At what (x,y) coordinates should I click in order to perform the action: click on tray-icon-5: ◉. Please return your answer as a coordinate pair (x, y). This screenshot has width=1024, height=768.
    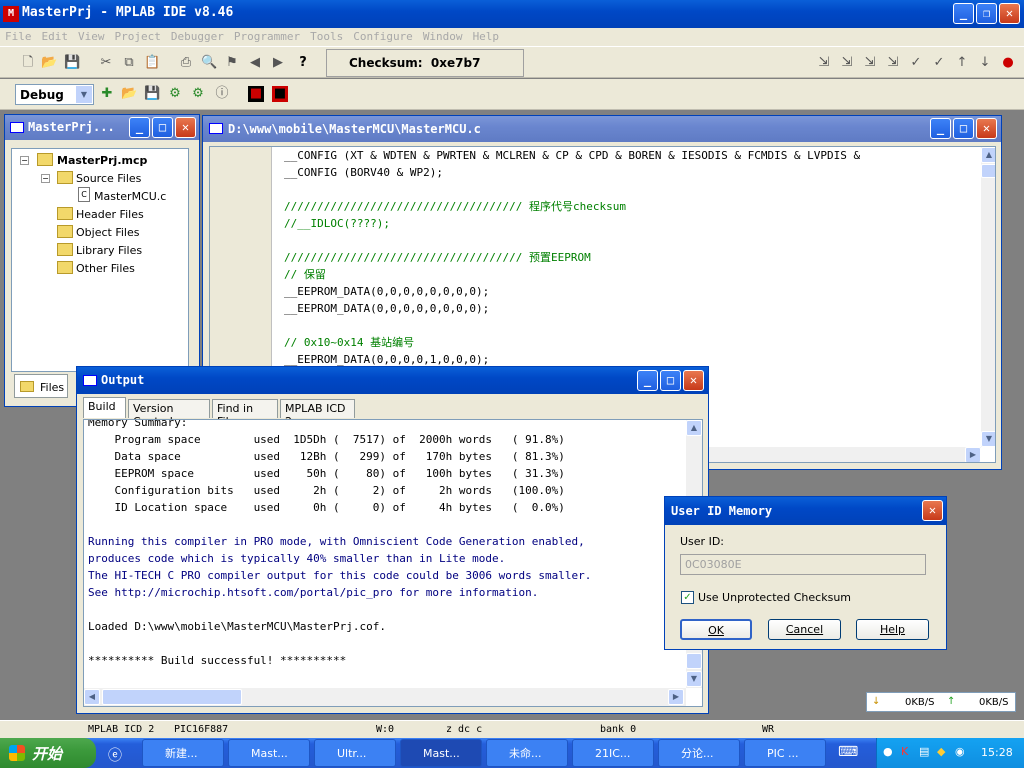
    Looking at the image, I should click on (960, 751).